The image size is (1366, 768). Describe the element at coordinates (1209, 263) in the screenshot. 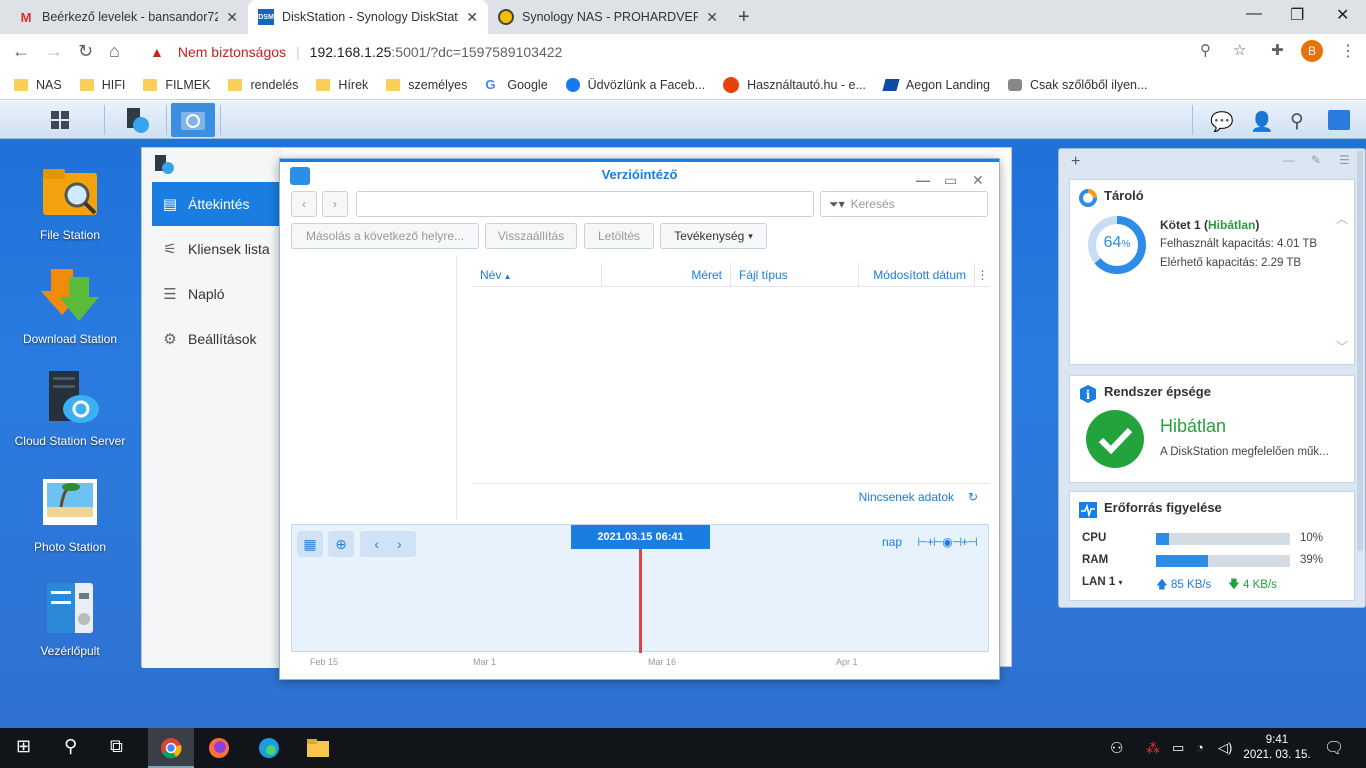

I see `free-label: Elérhető kapacitás:` at that location.